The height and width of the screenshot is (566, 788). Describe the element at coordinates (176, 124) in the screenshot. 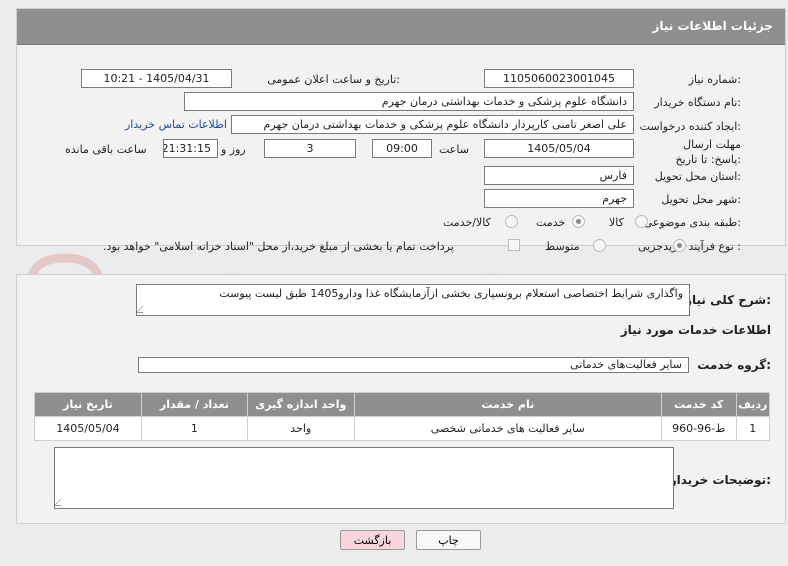

I see `buyer-contact-link: اطلاعات تماس خریدار` at that location.